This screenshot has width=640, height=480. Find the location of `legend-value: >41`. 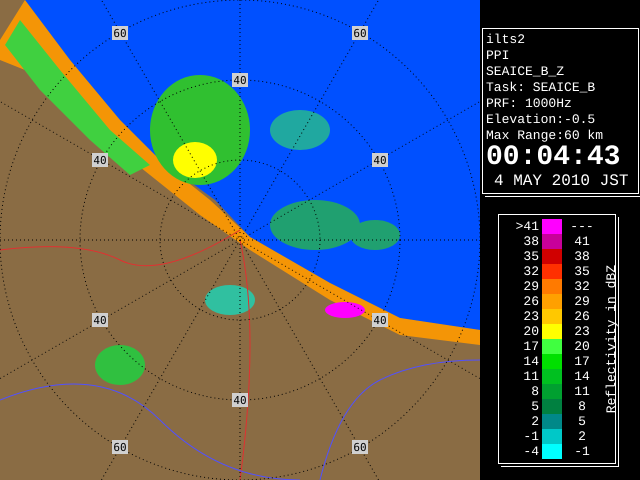

legend-value: >41 is located at coordinates (527, 226).